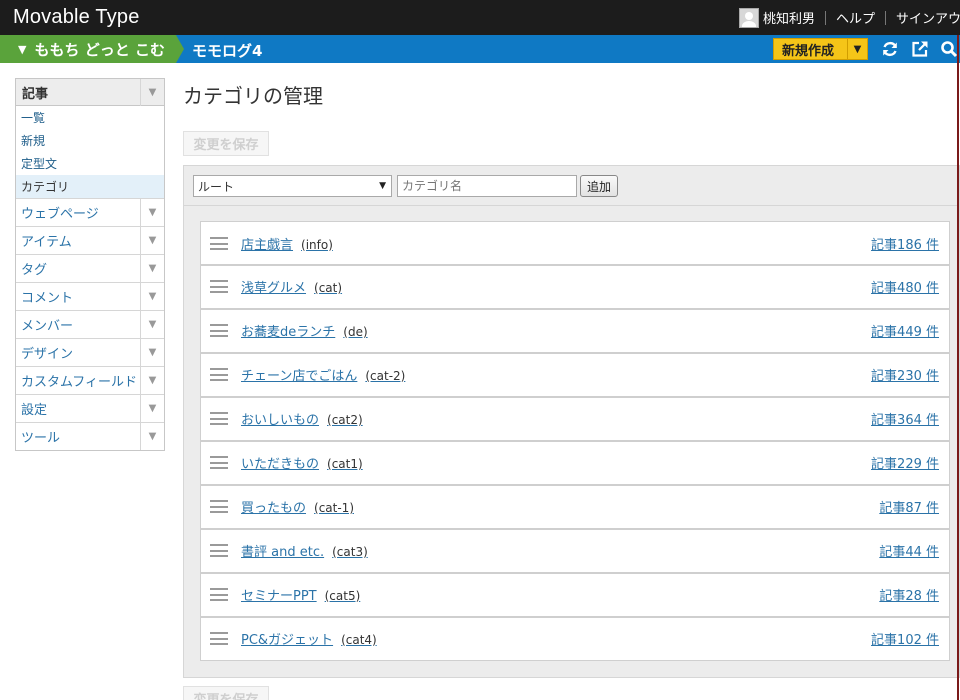 The height and width of the screenshot is (700, 960). Describe the element at coordinates (909, 550) in the screenshot. I see `category-entry-count-link: 記事44 件` at that location.